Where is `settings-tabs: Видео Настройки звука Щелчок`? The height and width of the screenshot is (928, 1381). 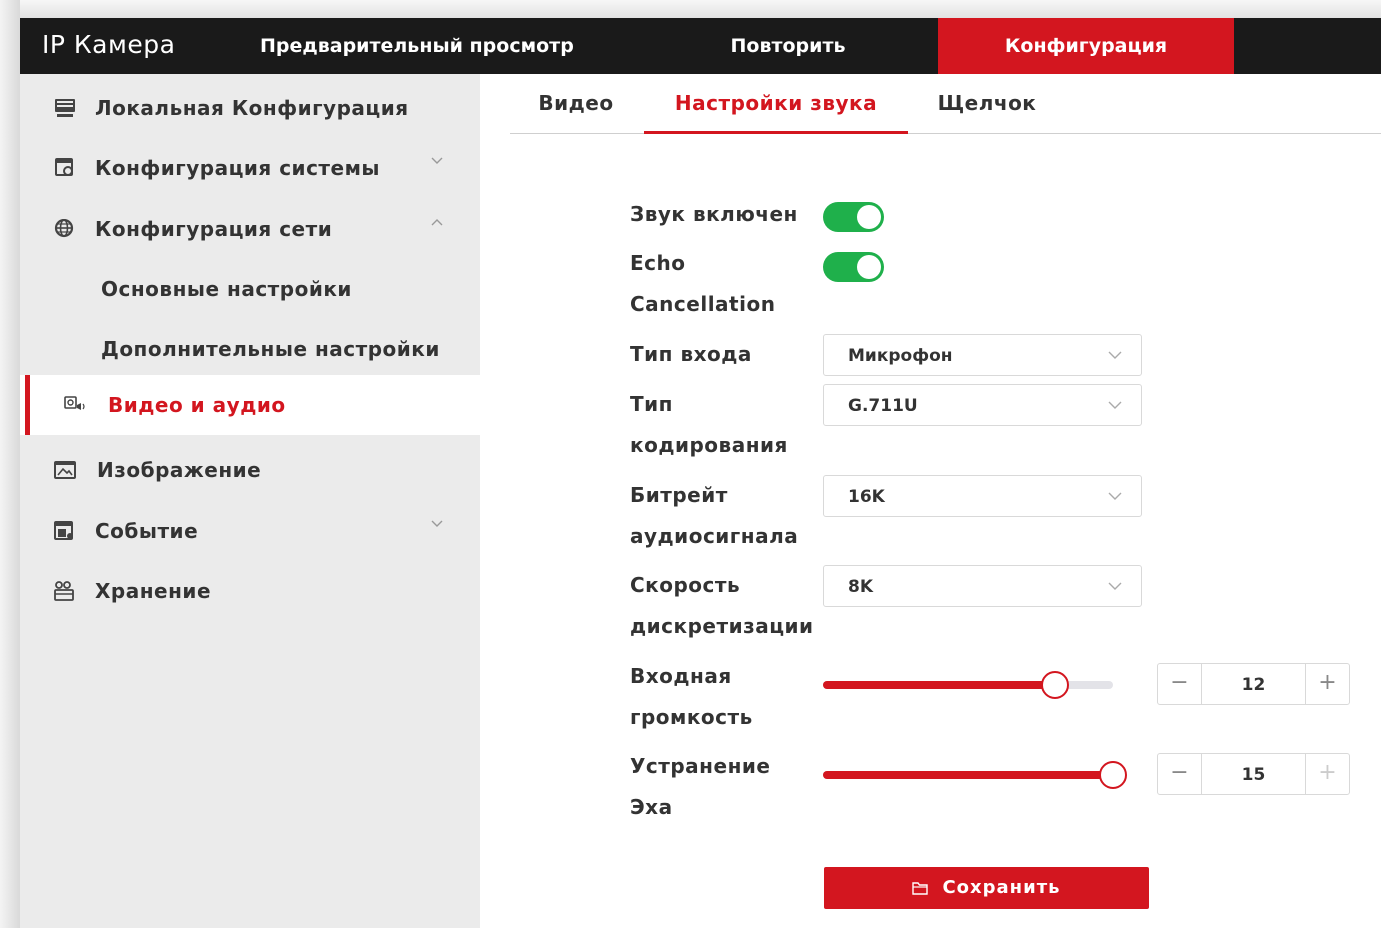 settings-tabs: Видео Настройки звука Щелчок is located at coordinates (945, 104).